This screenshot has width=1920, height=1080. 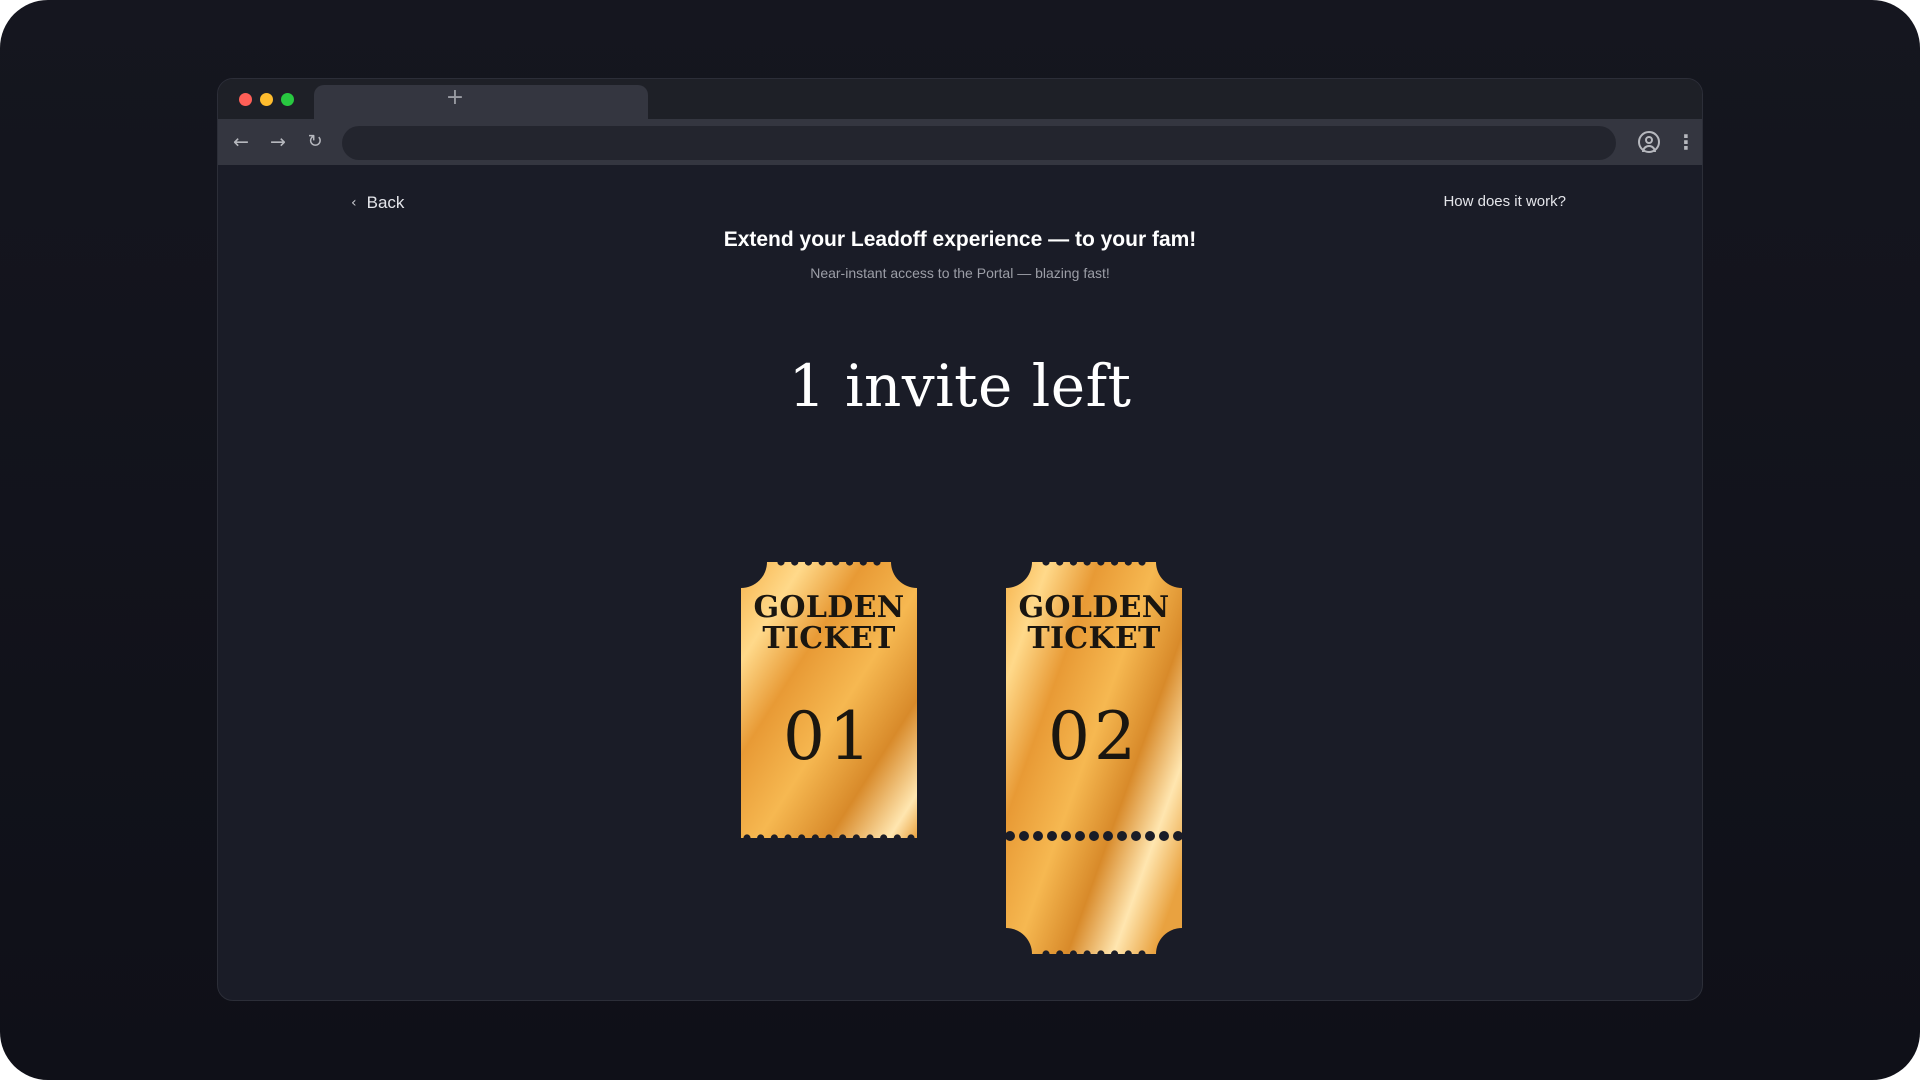 I want to click on golden-ticket-02: GOLDEN TICKET 02, so click(x=1094, y=758).